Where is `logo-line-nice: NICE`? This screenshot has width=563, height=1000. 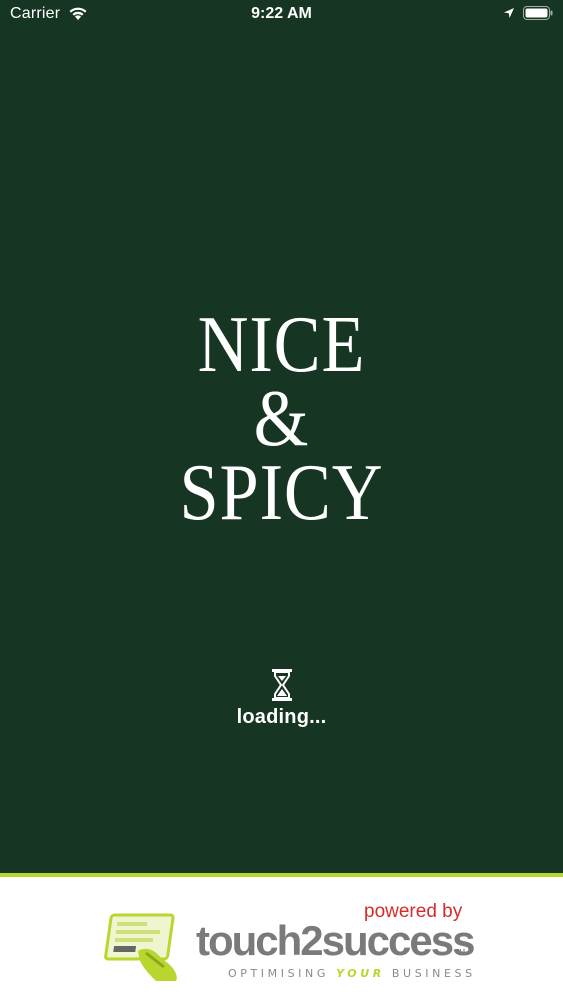
logo-line-nice: NICE is located at coordinates (281, 345).